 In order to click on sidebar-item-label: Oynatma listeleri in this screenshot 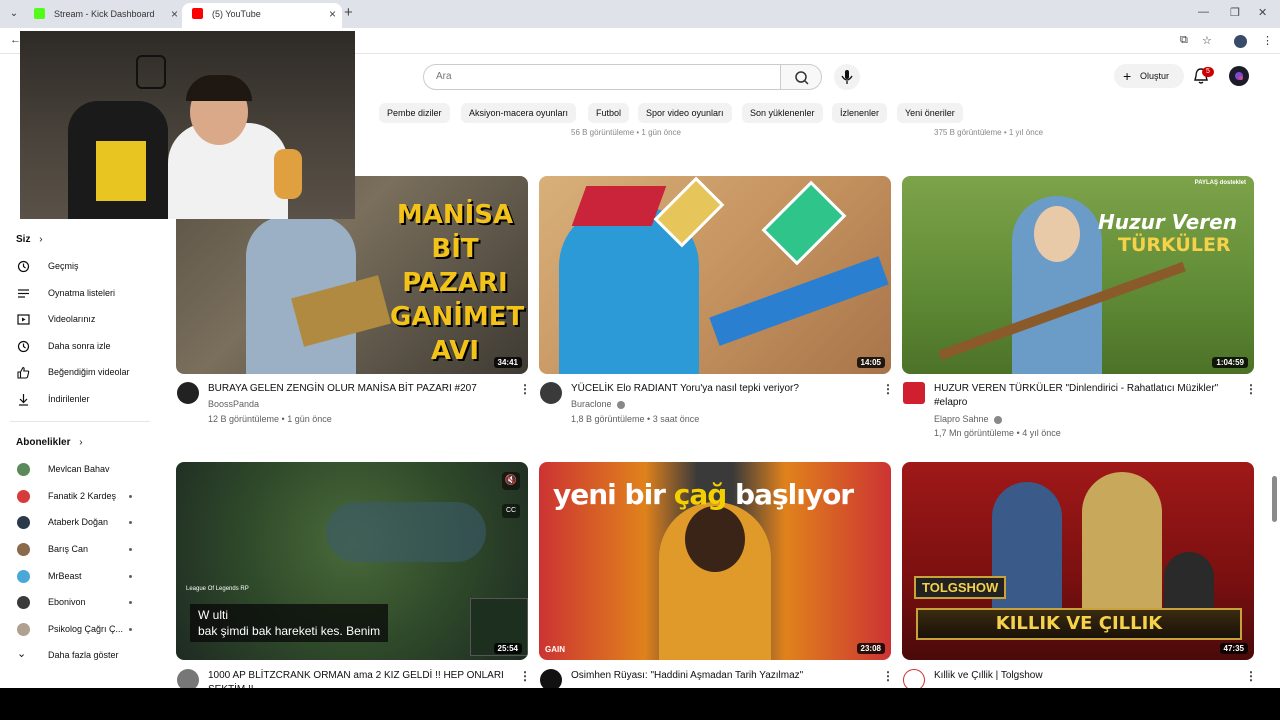, I will do `click(82, 293)`.